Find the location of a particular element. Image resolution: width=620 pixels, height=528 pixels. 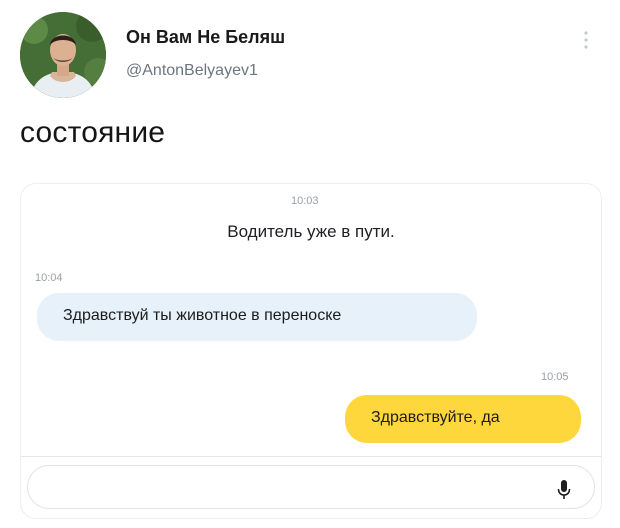

system-message: Водитель уже в пути. is located at coordinates (311, 231).